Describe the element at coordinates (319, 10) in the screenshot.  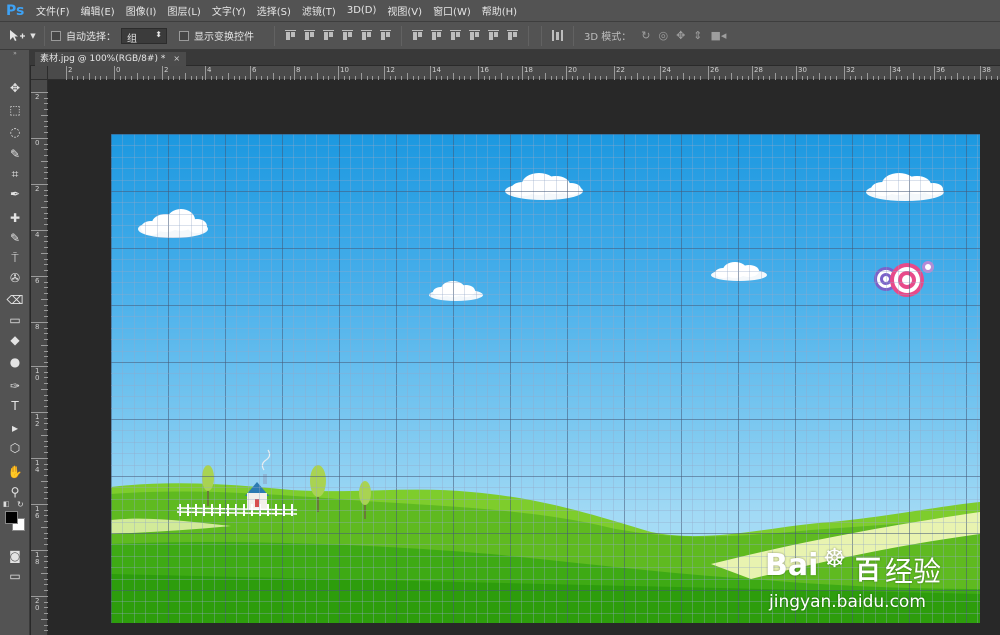
I see `menu-filter: 滤镜(T)` at that location.